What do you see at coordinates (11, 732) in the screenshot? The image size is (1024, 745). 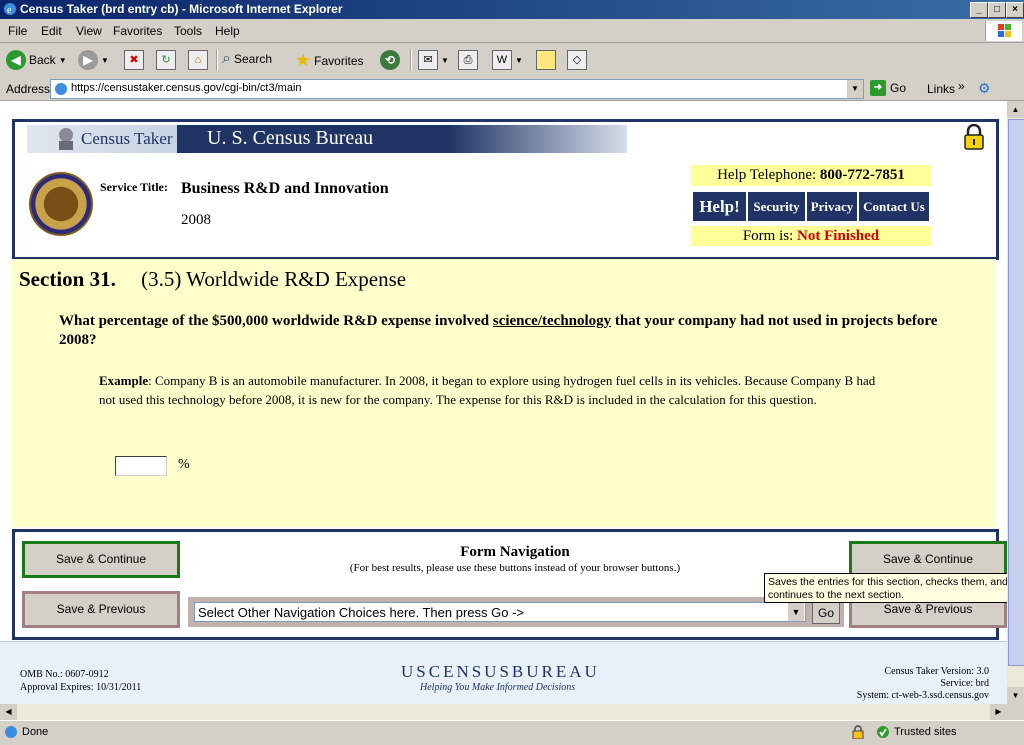 I see `page-done-icon` at bounding box center [11, 732].